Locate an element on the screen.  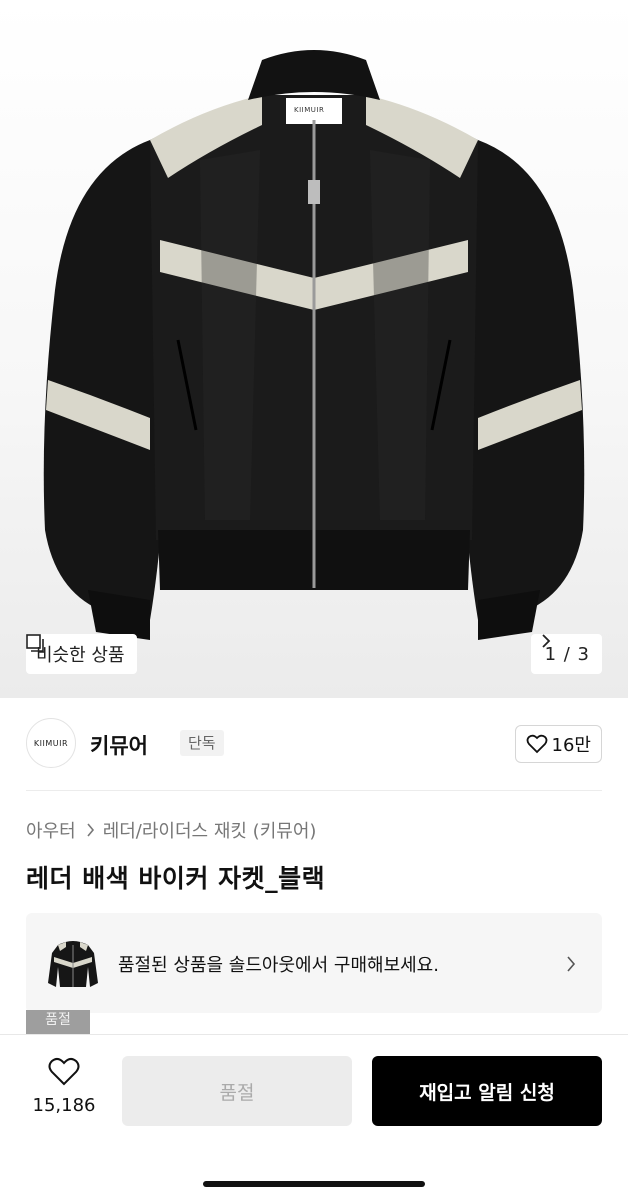
brand-like-button: 16만 is located at coordinates (558, 744).